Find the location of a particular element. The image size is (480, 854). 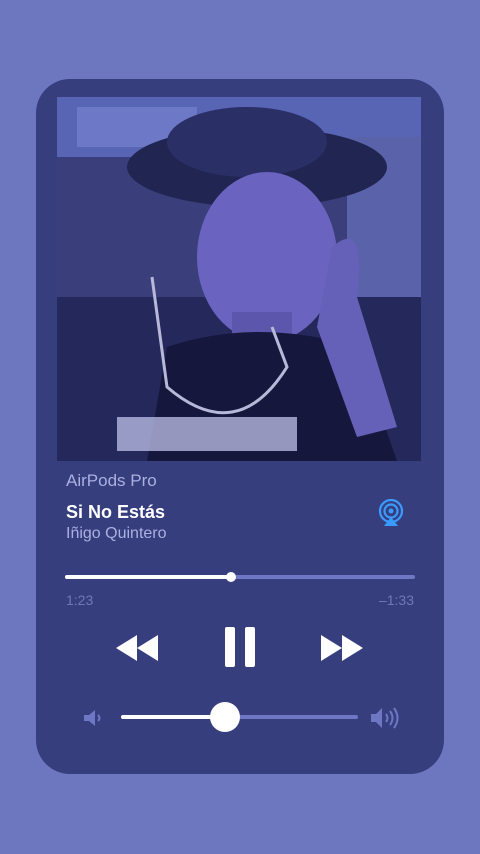

elapsed-time: 1:23 is located at coordinates (80, 600).